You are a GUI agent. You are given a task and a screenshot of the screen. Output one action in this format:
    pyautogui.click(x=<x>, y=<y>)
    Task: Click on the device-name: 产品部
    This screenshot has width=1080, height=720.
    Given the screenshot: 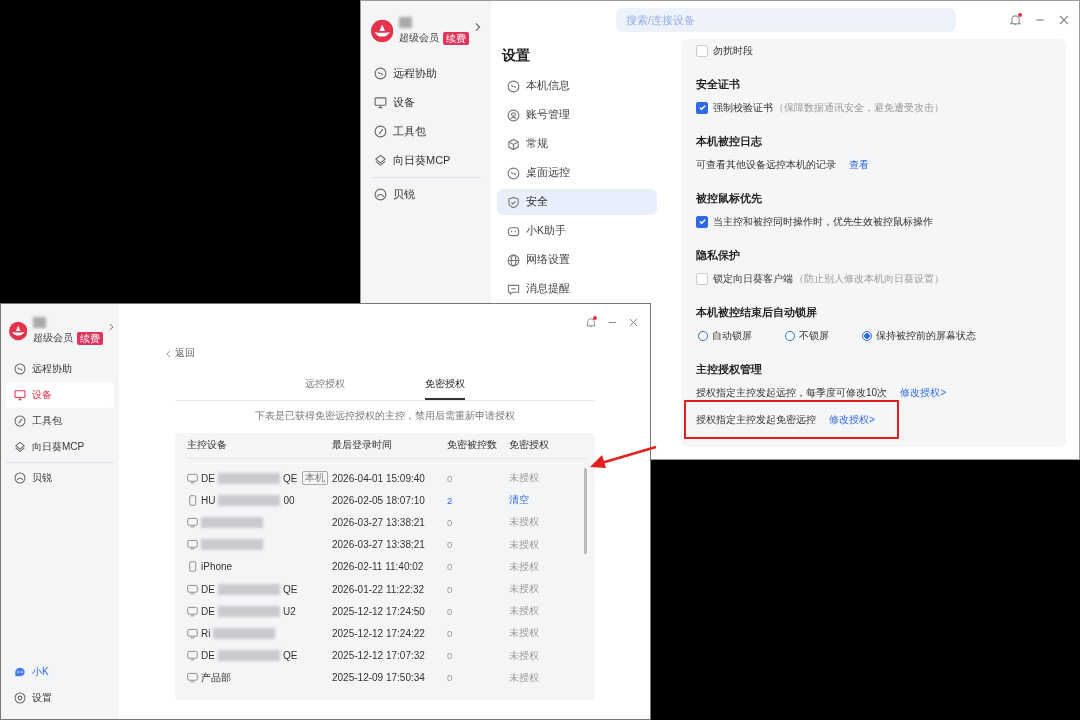 What is the action you would take?
    pyautogui.click(x=216, y=677)
    